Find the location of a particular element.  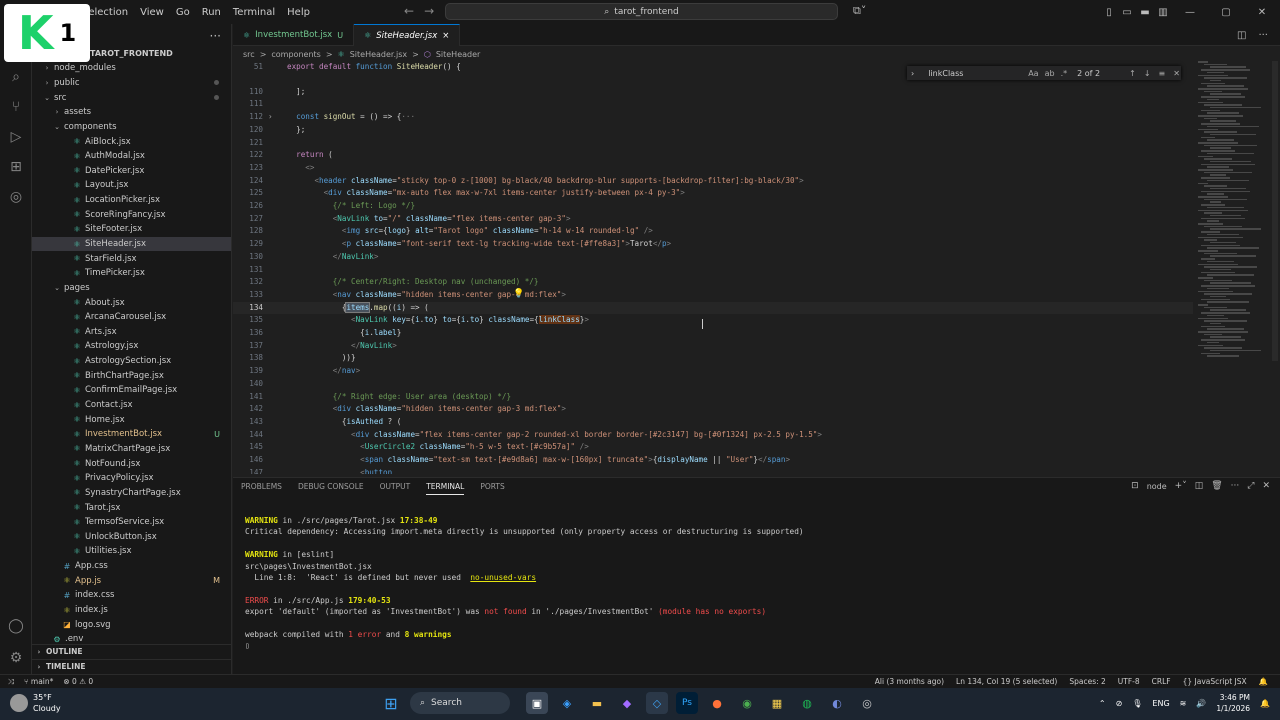

tree-file: ⚛ index.js is located at coordinates (131, 610).